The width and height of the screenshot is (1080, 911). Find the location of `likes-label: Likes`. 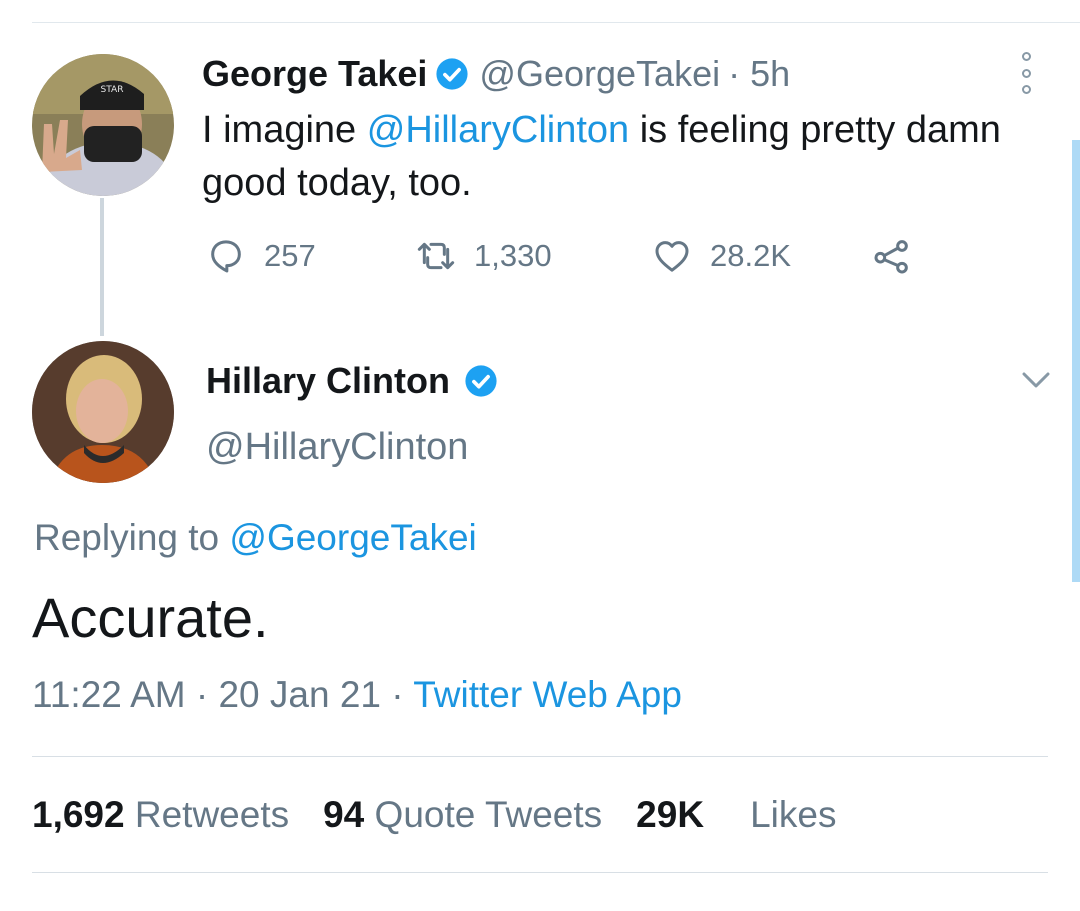

likes-label: Likes is located at coordinates (793, 814).